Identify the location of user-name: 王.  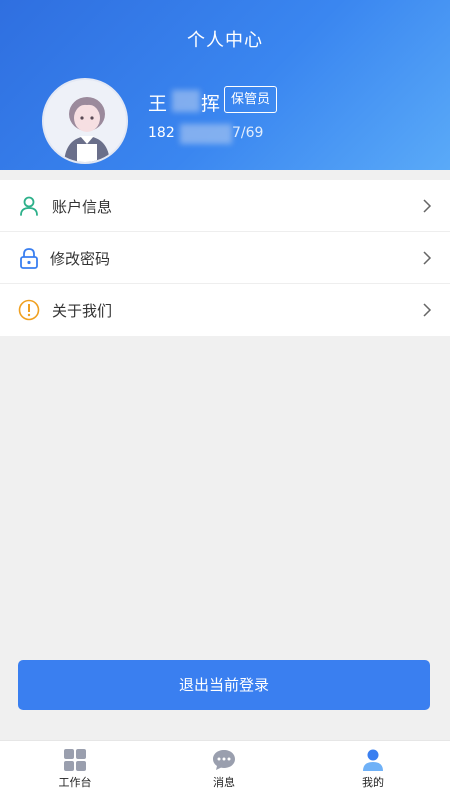
(158, 104).